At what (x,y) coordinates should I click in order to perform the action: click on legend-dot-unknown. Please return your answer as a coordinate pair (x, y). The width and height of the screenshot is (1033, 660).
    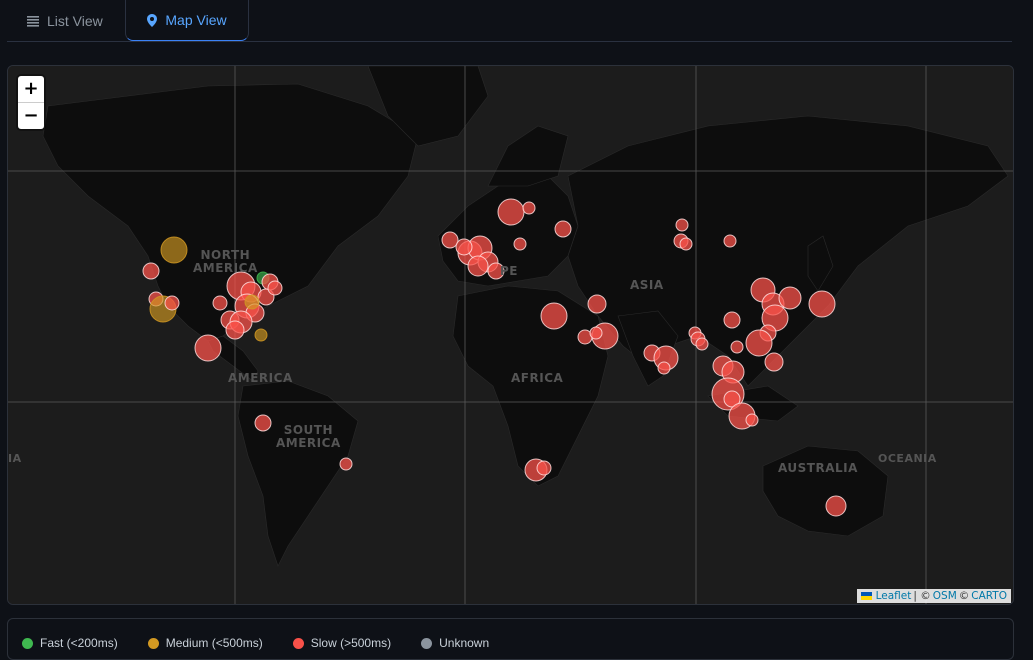
    Looking at the image, I should click on (427, 643).